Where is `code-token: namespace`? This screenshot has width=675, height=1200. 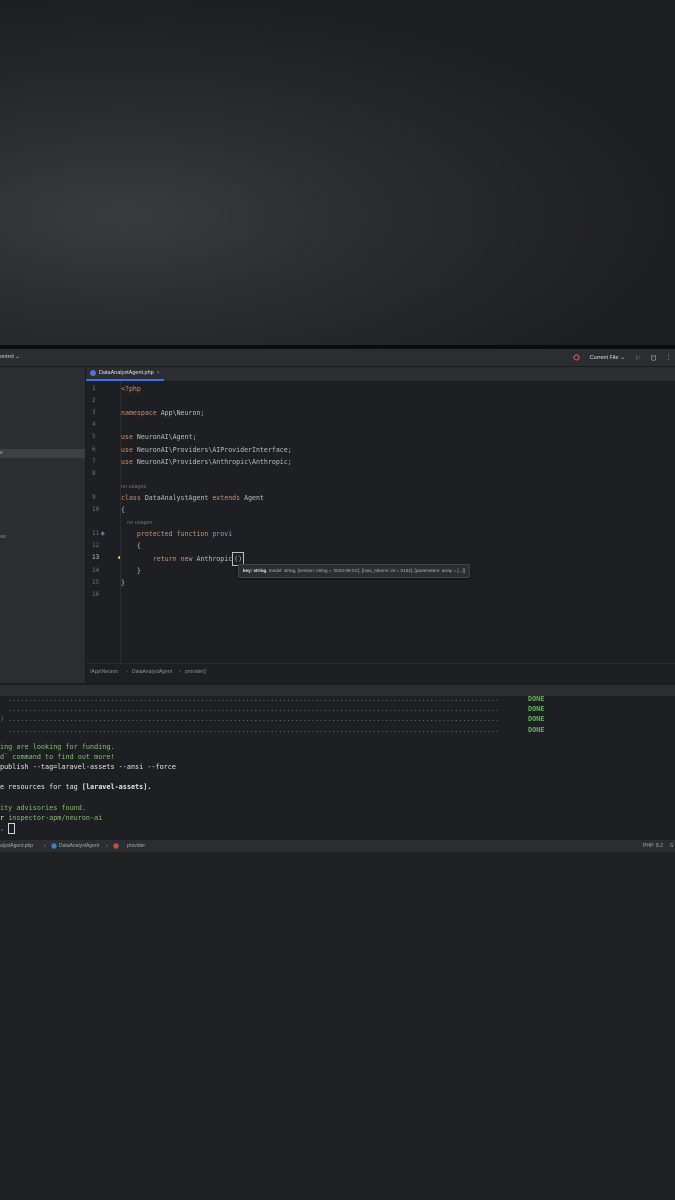
code-token: namespace is located at coordinates (141, 413).